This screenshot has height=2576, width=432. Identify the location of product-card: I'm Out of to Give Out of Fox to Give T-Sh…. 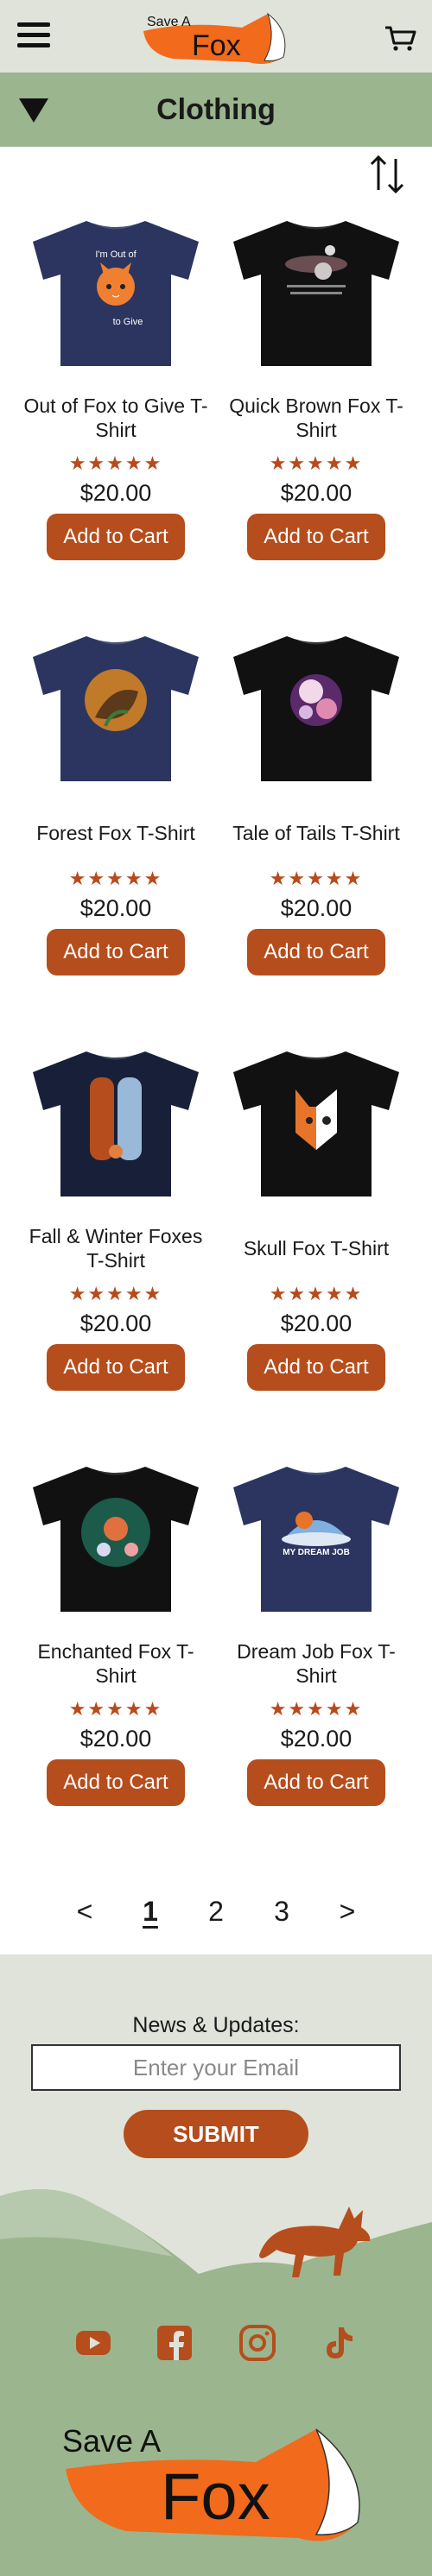
(116, 414).